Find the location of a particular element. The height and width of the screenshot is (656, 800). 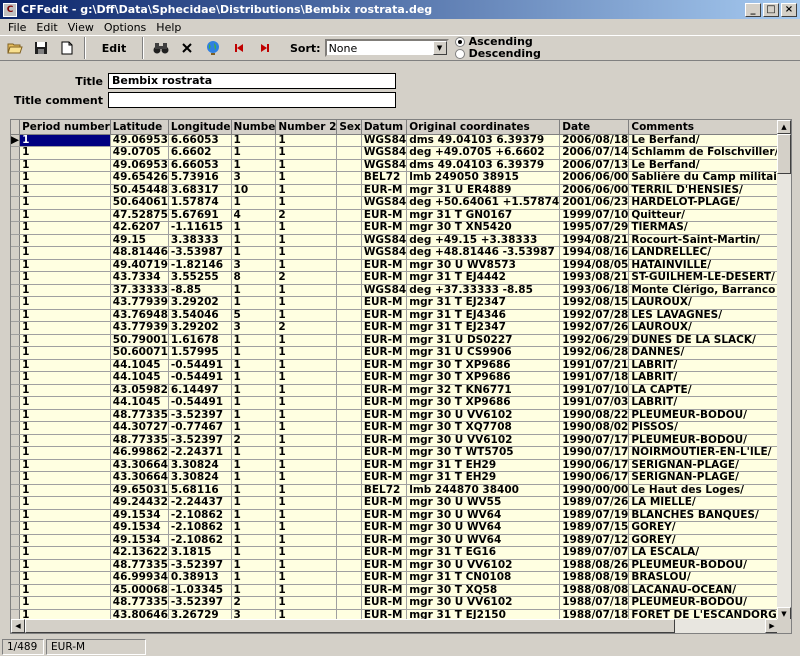

cell-longitude: 3.29202 is located at coordinates (200, 303).